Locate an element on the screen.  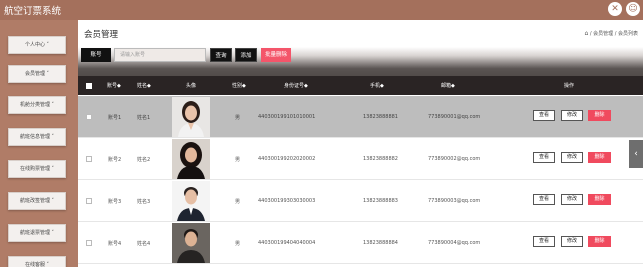
breadcrumb-path: / 会员管理 / 会员列表 is located at coordinates (613, 34).